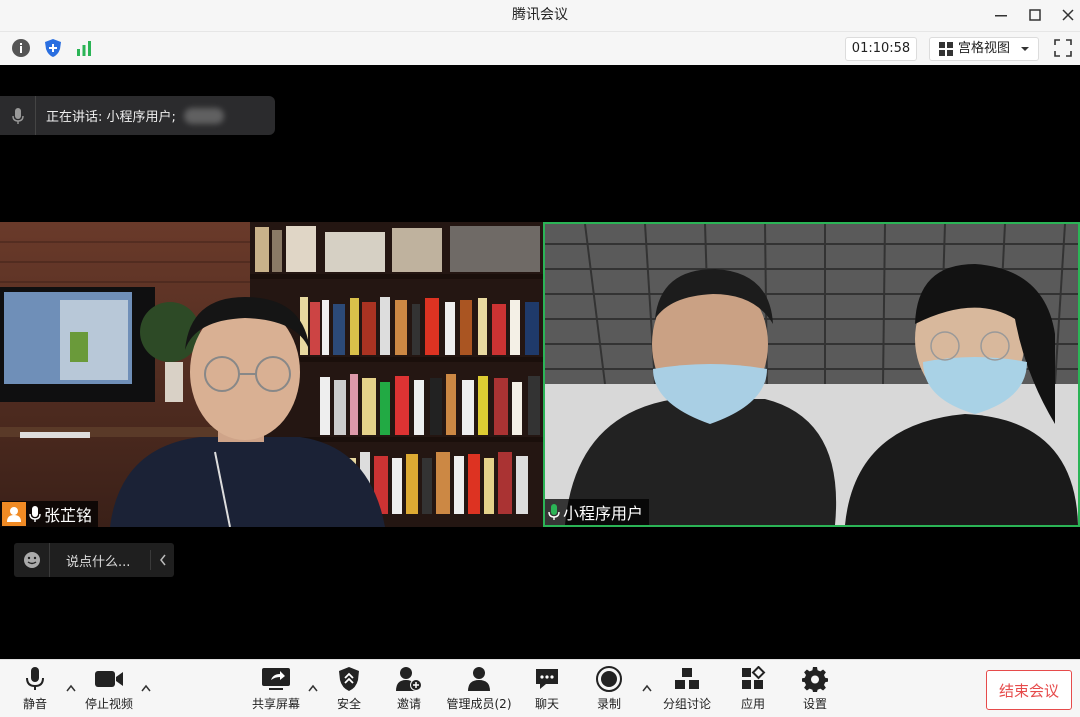  I want to click on signal-bars-icon, so click(84, 48).